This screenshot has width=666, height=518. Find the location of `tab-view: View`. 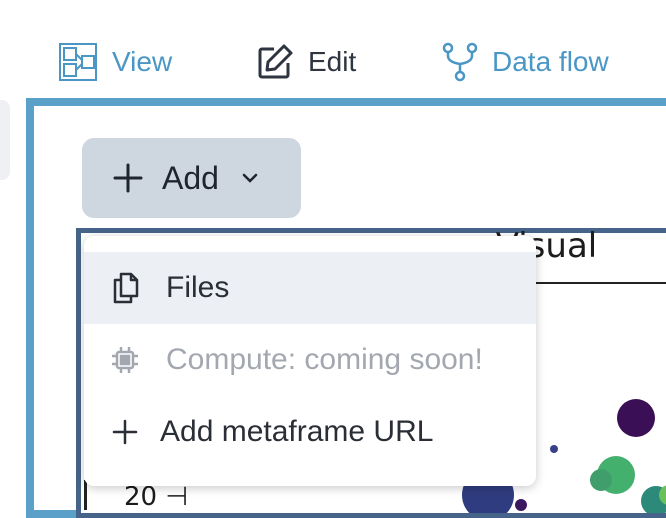

tab-view: View is located at coordinates (115, 62).